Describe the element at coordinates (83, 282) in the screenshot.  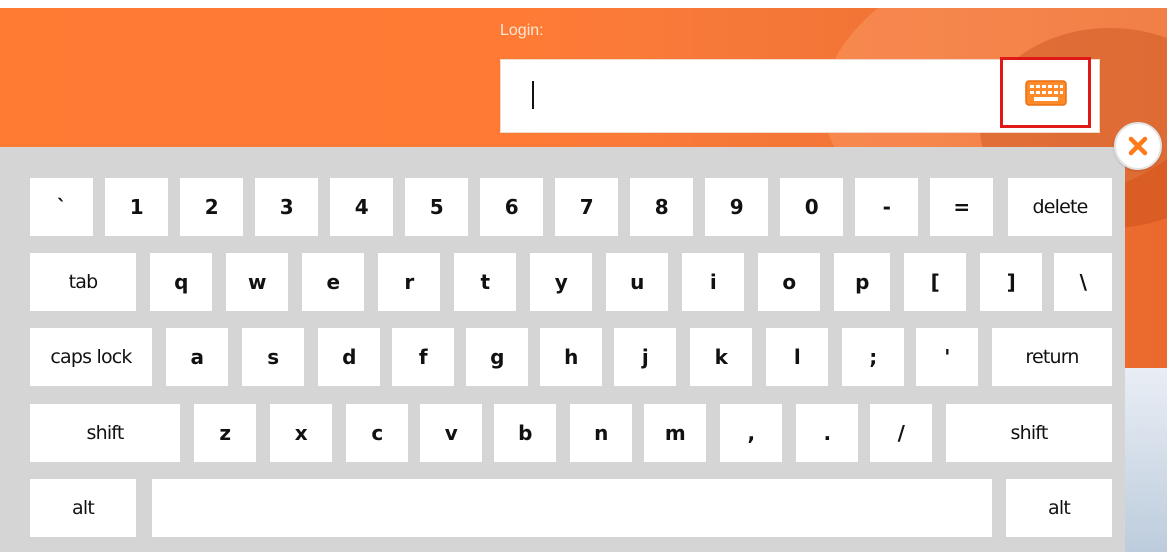
I see `key-tab: tab` at that location.